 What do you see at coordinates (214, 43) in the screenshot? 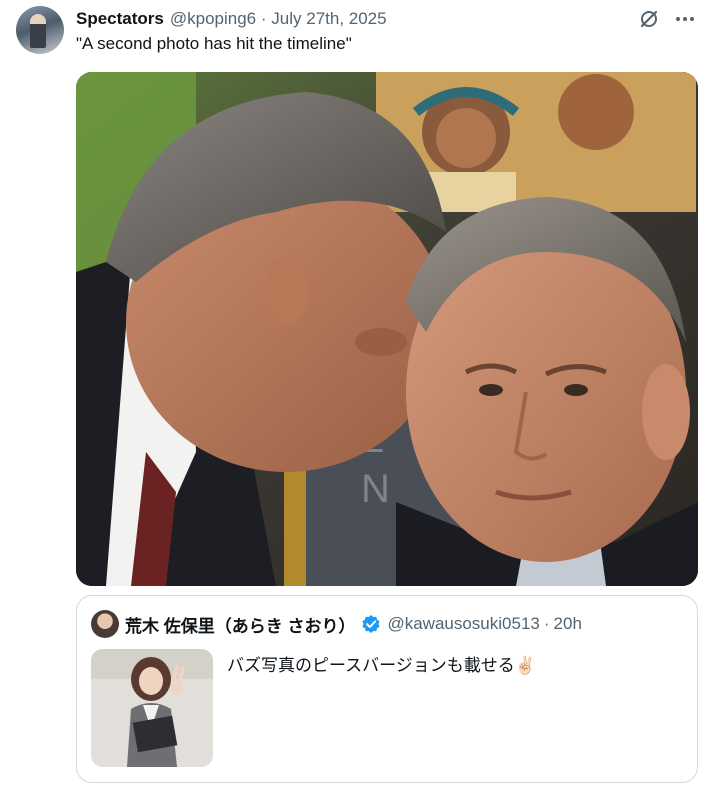
I see `tweet-text: "A second photo has hit the timeline"` at bounding box center [214, 43].